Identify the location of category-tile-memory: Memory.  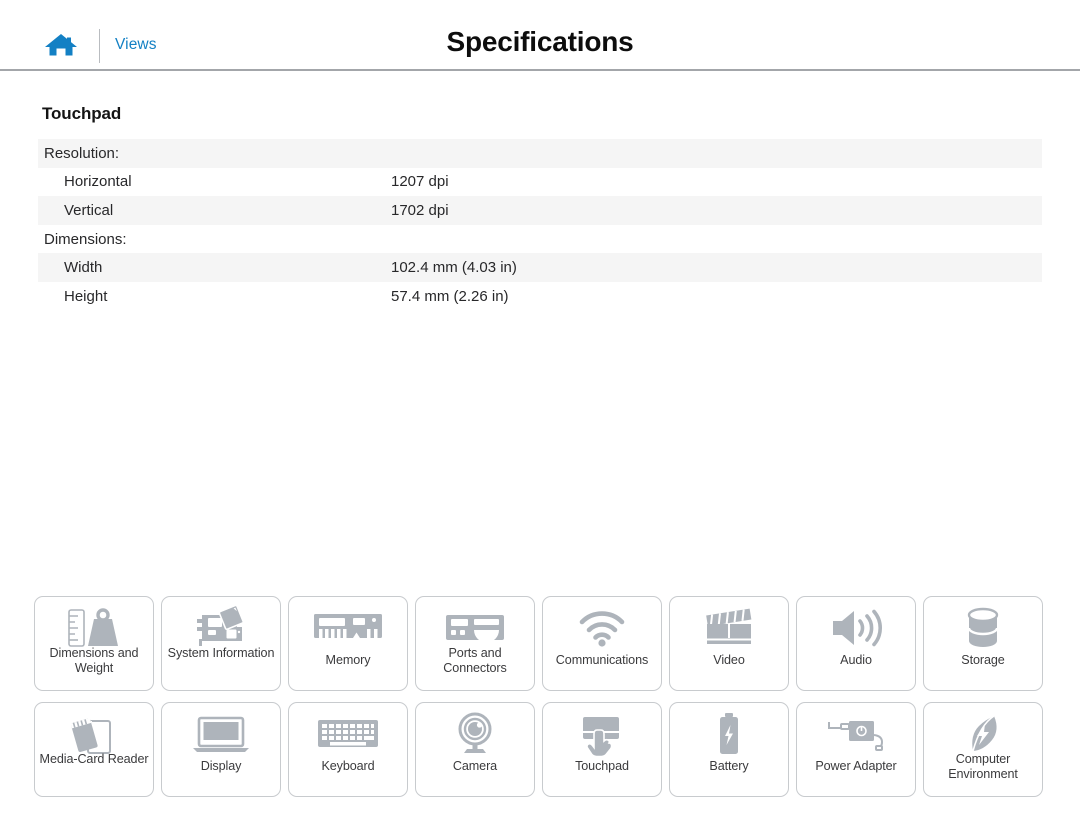
(348, 643).